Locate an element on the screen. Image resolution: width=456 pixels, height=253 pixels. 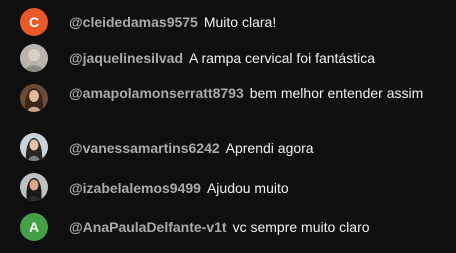
avatar: A is located at coordinates (34, 227).